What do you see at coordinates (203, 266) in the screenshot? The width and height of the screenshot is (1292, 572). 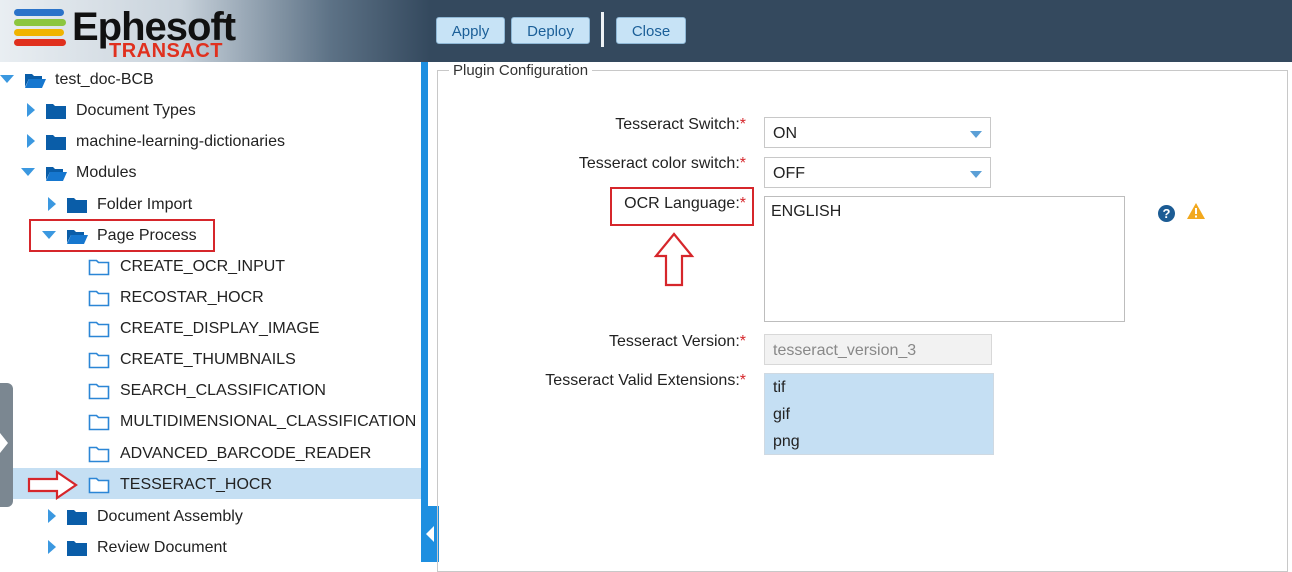 I see `tree-node-label: CREATE_OCR_INPUT` at bounding box center [203, 266].